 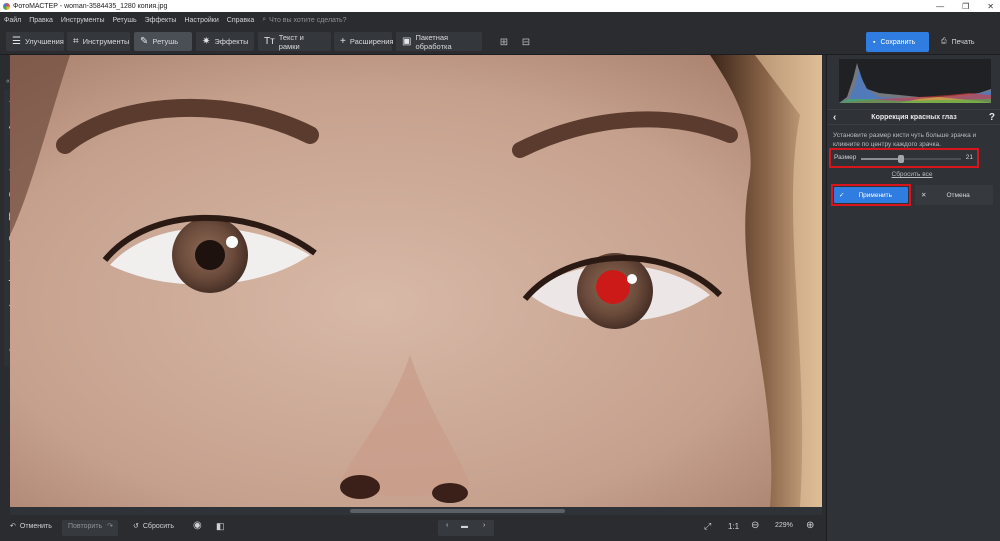 What do you see at coordinates (992, 117) in the screenshot?
I see `help-icon: ?` at bounding box center [992, 117].